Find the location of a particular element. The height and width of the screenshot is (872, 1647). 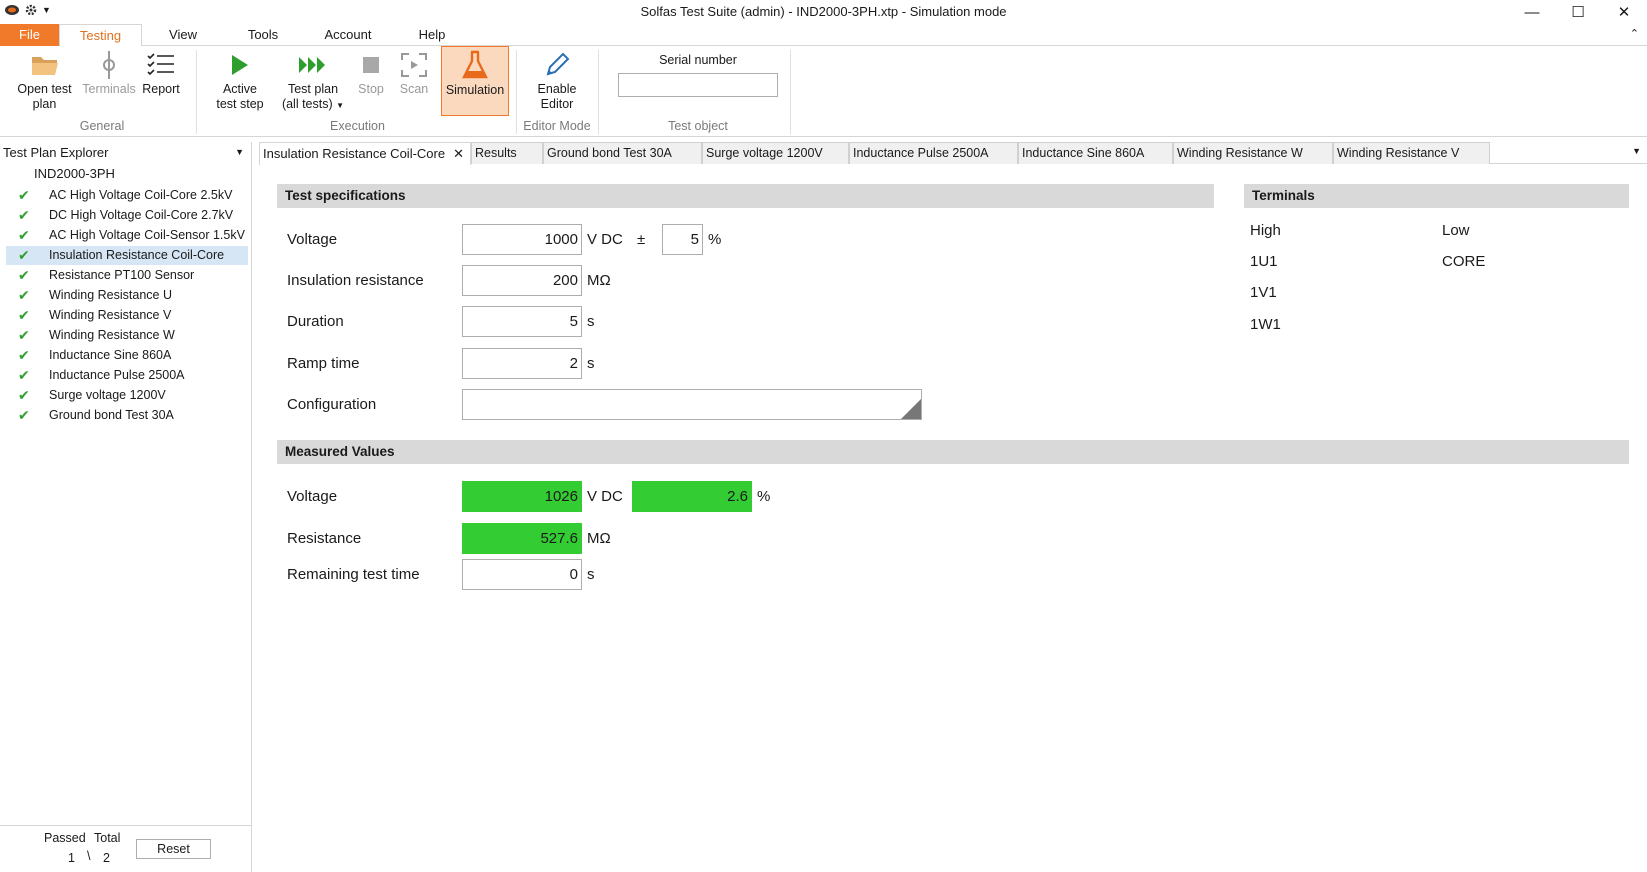

terminal-high-2: 1V1 is located at coordinates (1263, 292).